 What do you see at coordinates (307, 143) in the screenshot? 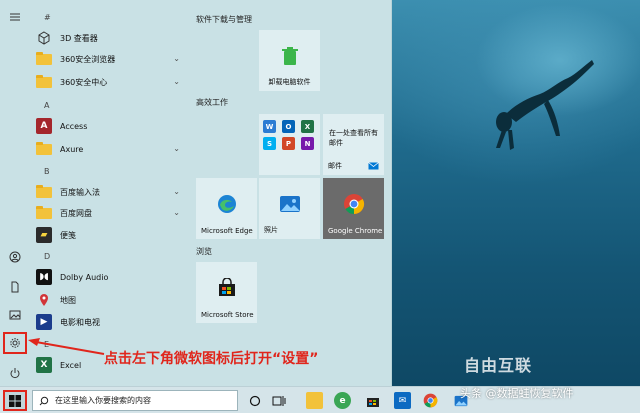
I see `onenote-icon: N` at bounding box center [307, 143].